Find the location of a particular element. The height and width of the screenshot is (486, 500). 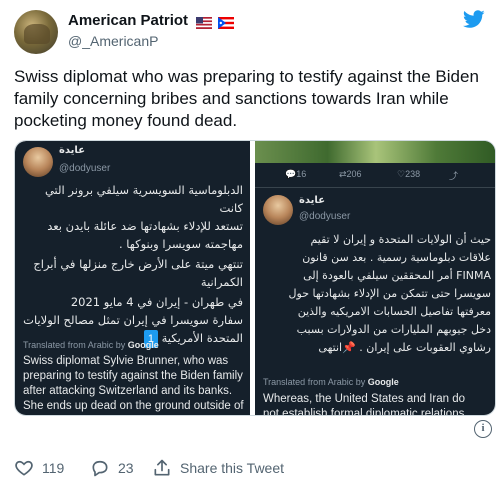

author-handle: @_AmericanP is located at coordinates (113, 41).